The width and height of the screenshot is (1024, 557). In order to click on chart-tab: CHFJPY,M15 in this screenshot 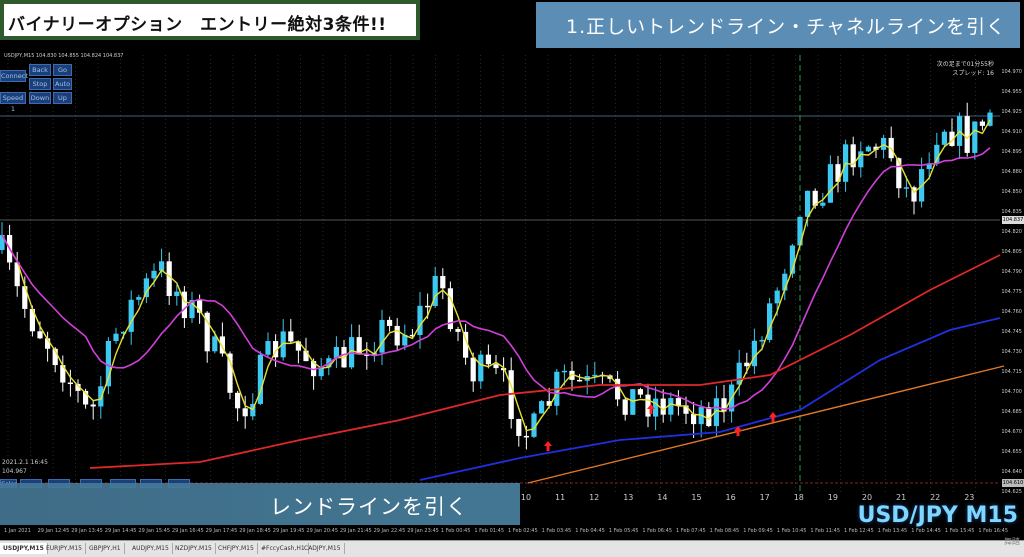, I will do `click(236, 548)`.